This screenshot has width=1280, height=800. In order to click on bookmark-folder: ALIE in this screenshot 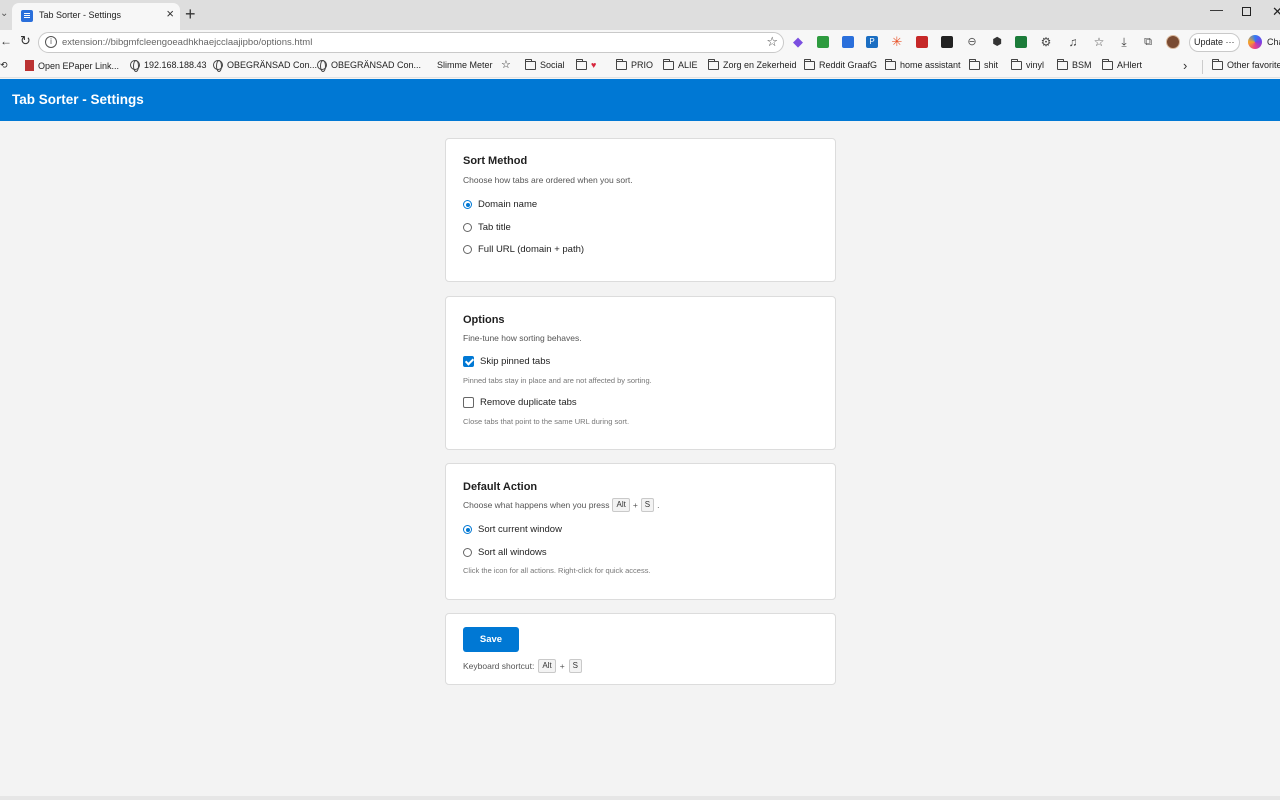, I will do `click(680, 64)`.